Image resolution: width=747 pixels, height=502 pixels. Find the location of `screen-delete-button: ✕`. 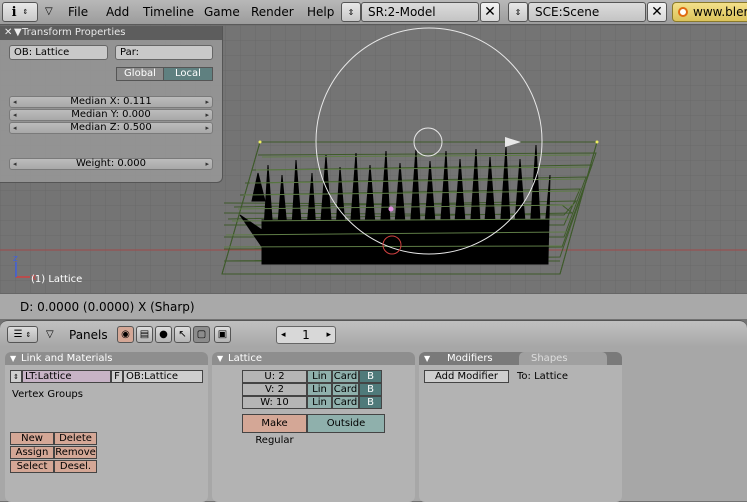

screen-delete-button: ✕ is located at coordinates (490, 12).